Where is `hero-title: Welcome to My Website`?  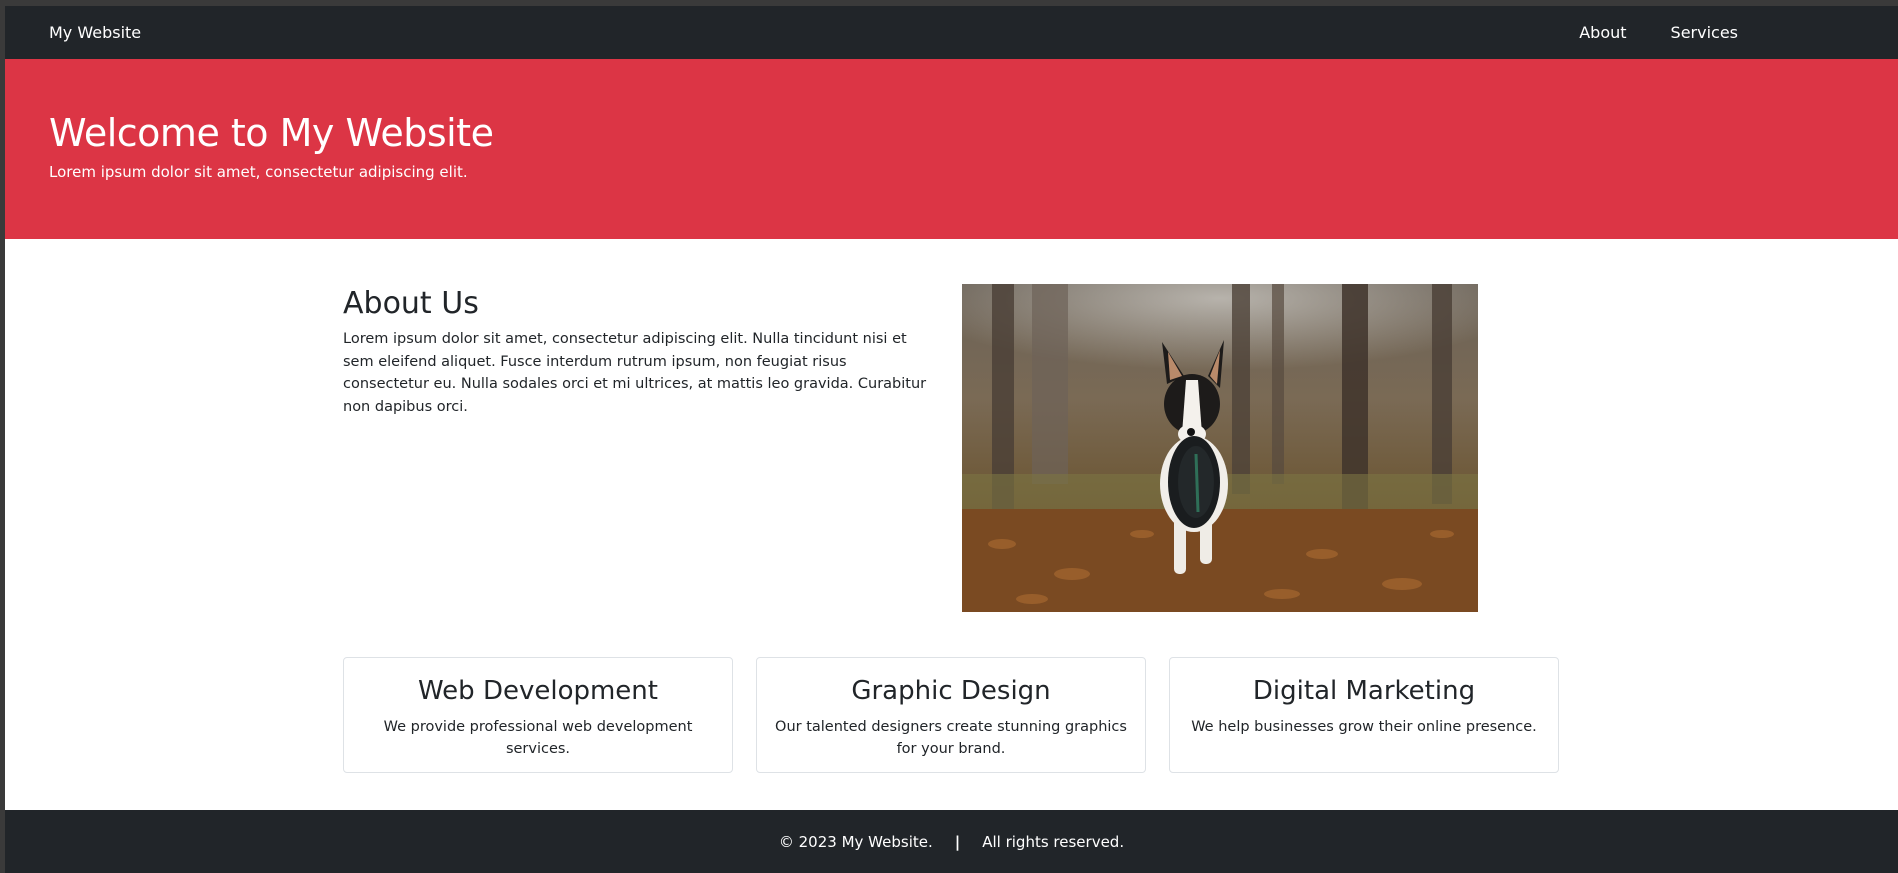 hero-title: Welcome to My Website is located at coordinates (271, 133).